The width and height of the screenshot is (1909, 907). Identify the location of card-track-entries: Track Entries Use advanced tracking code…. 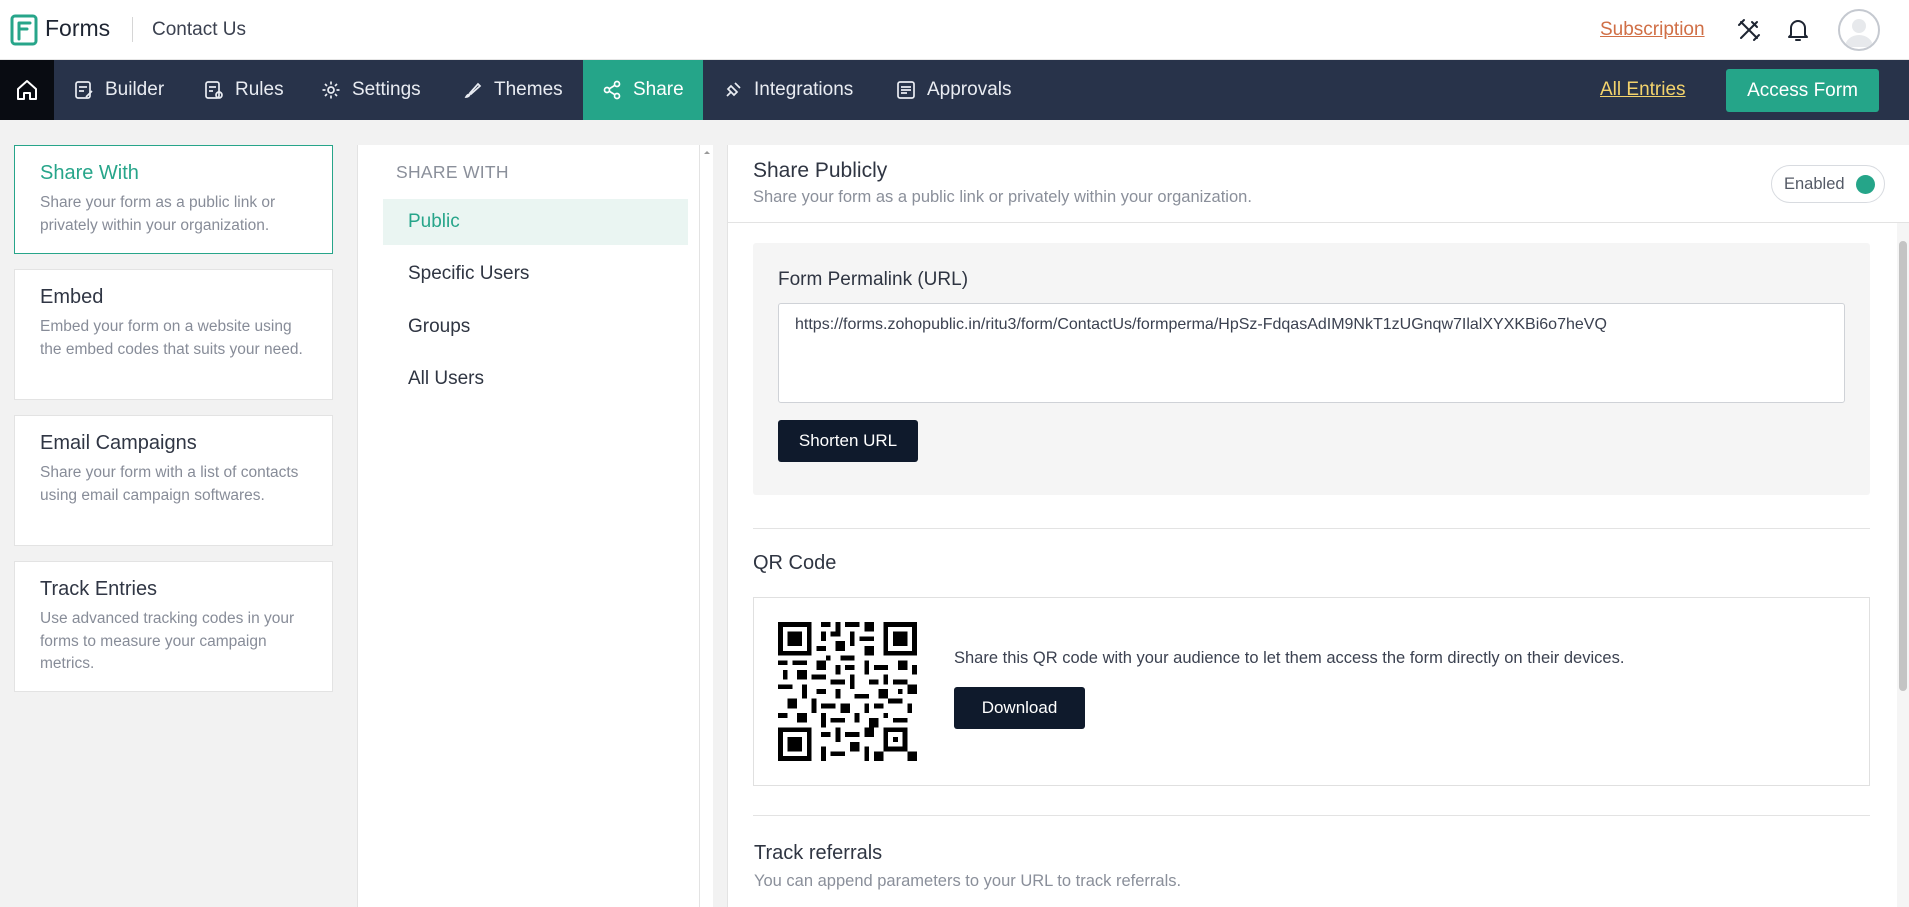
(173, 626).